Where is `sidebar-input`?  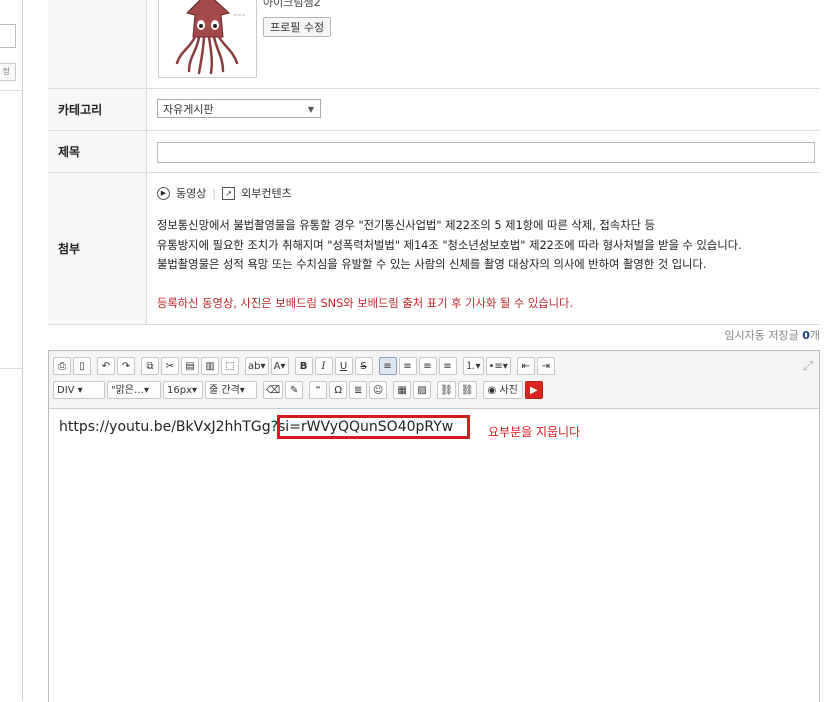
sidebar-input is located at coordinates (8, 36).